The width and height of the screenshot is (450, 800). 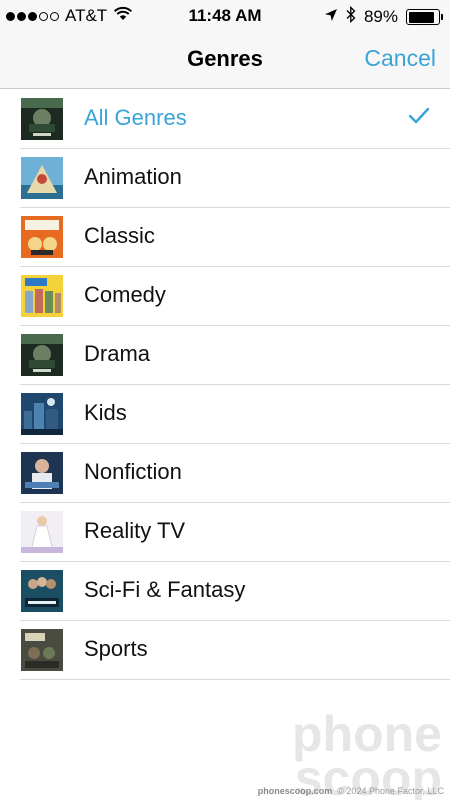 What do you see at coordinates (135, 117) in the screenshot?
I see `genre-label: All Genres` at bounding box center [135, 117].